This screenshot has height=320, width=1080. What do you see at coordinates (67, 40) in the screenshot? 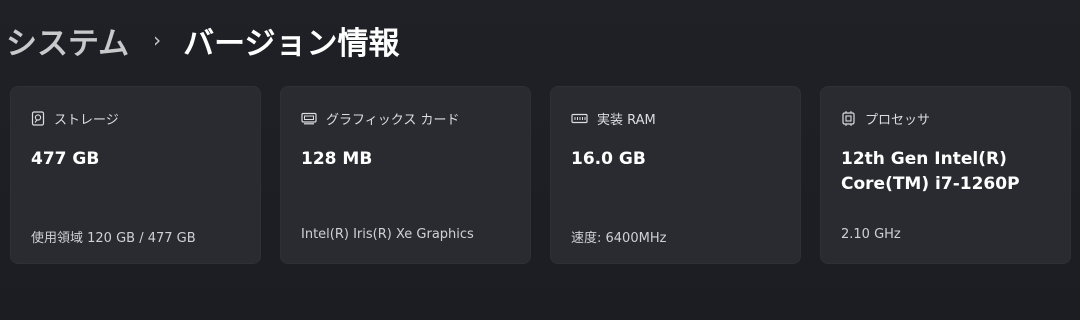
I see `breadcrumb-system-link: システム` at bounding box center [67, 40].